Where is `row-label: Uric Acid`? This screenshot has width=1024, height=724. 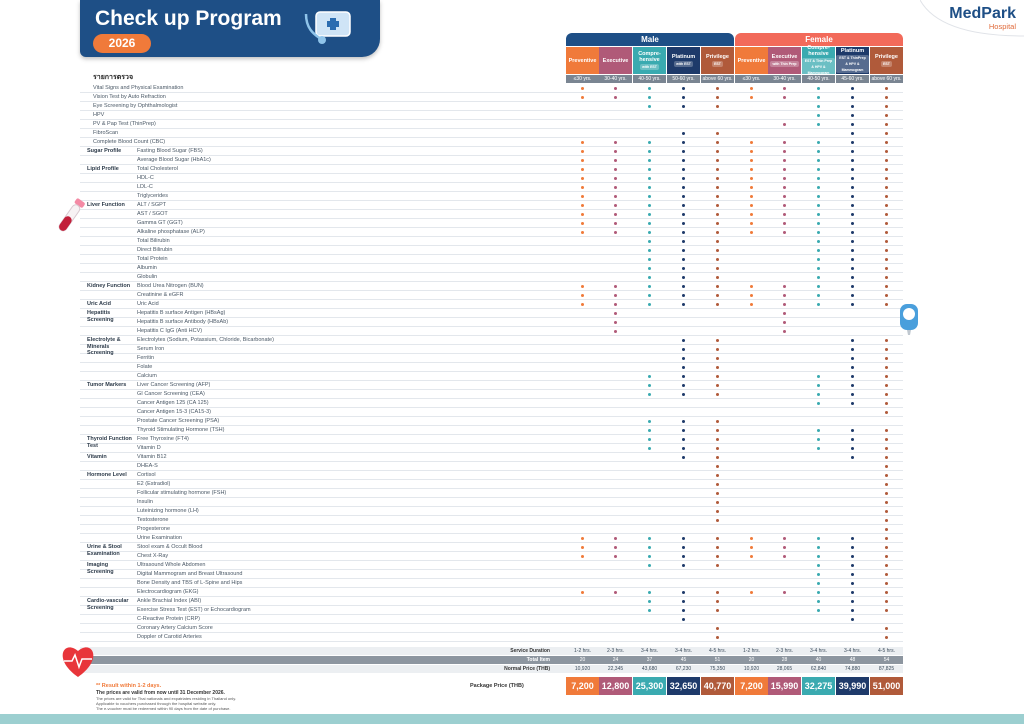 row-label: Uric Acid is located at coordinates (148, 304).